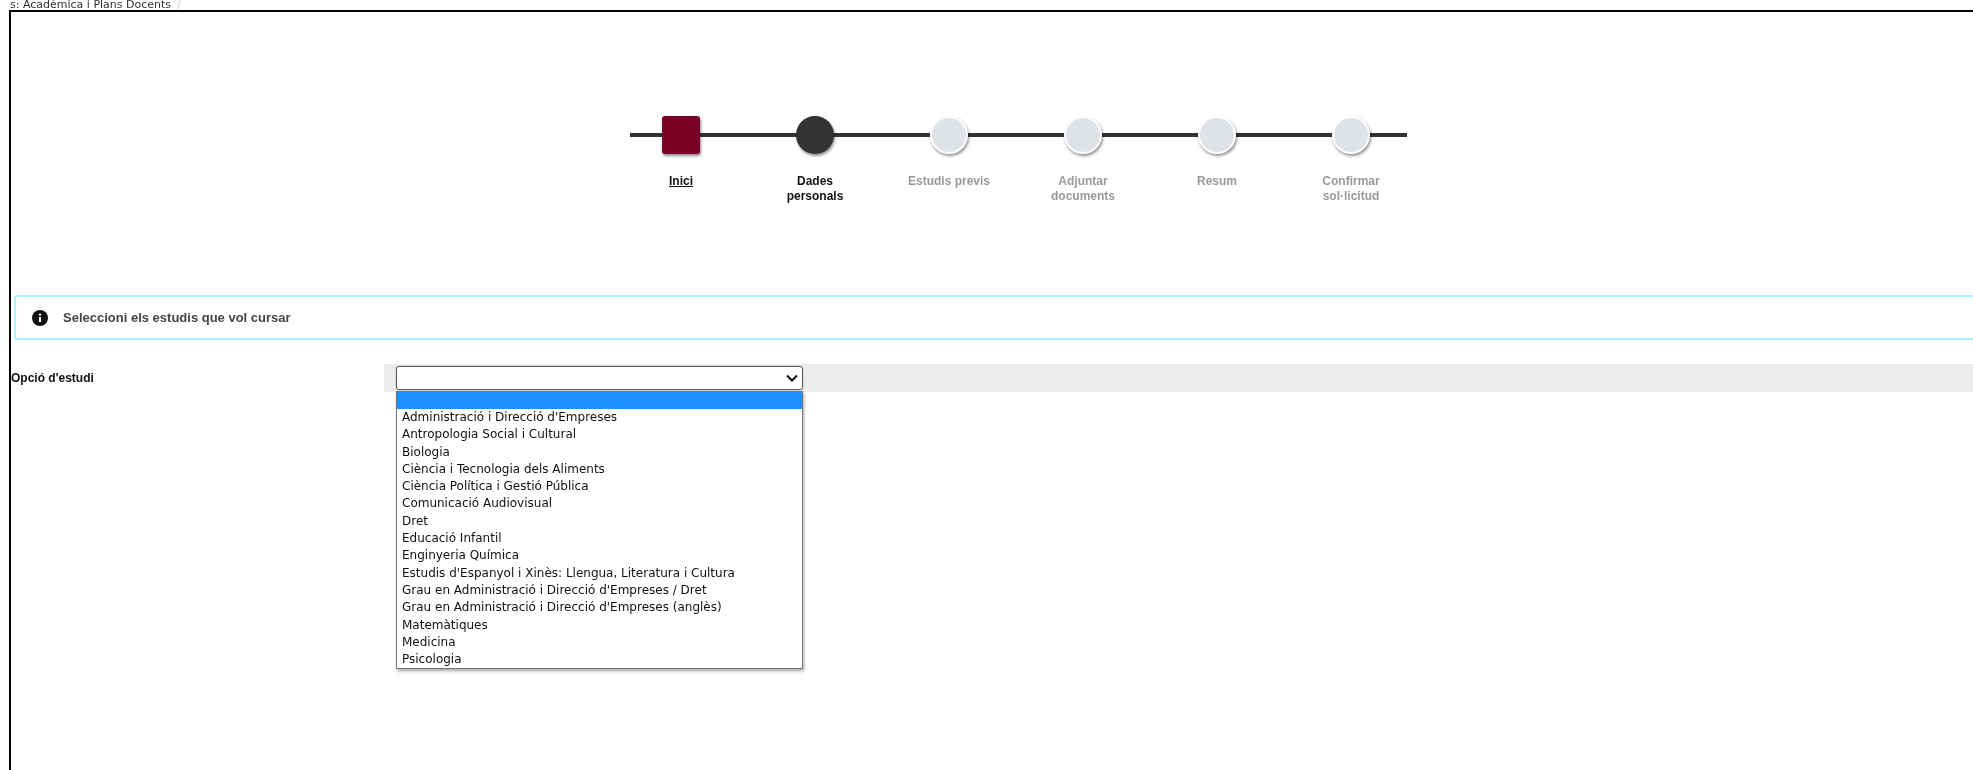 Image resolution: width=1973 pixels, height=770 pixels. I want to click on step-label: Confirmar sol·licitud, so click(1351, 189).